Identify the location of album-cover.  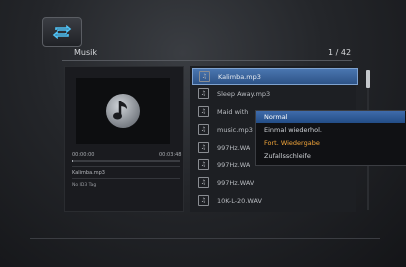
(123, 111).